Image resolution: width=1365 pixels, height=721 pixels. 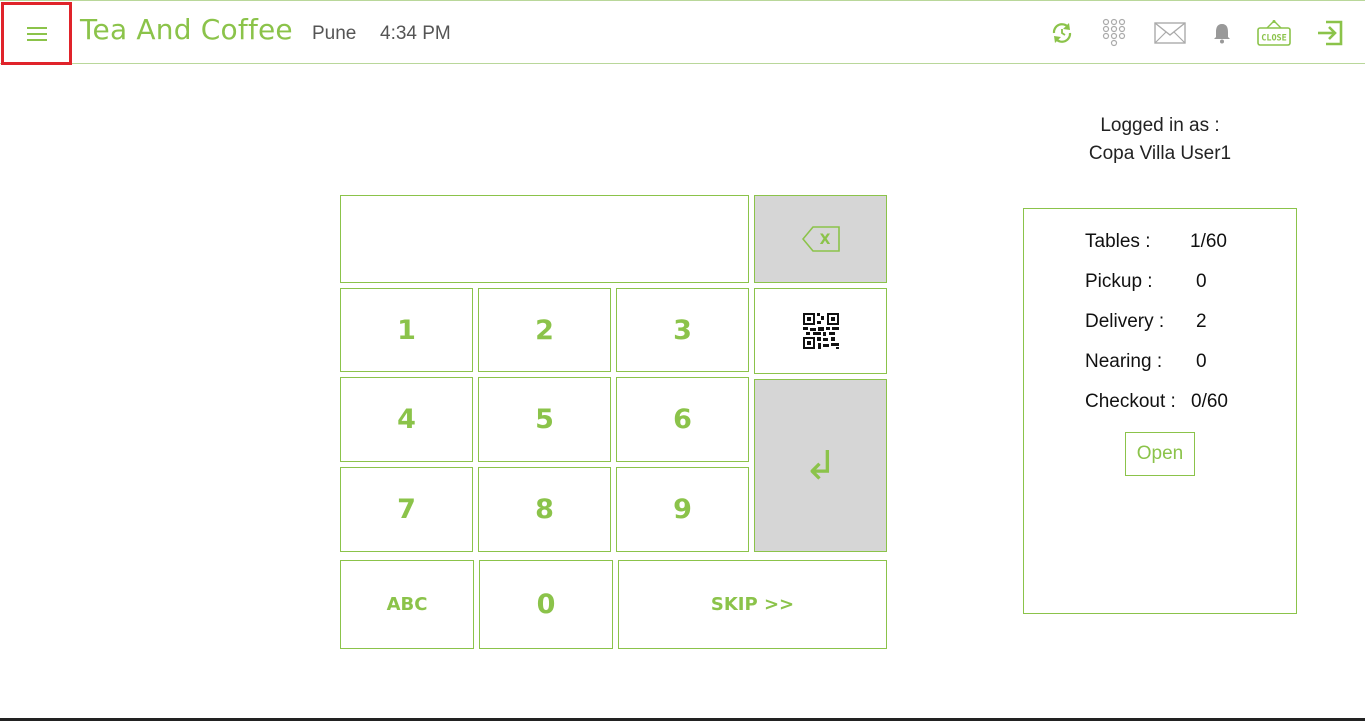 What do you see at coordinates (1274, 39) in the screenshot?
I see `close-sign-text: CLOSE` at bounding box center [1274, 39].